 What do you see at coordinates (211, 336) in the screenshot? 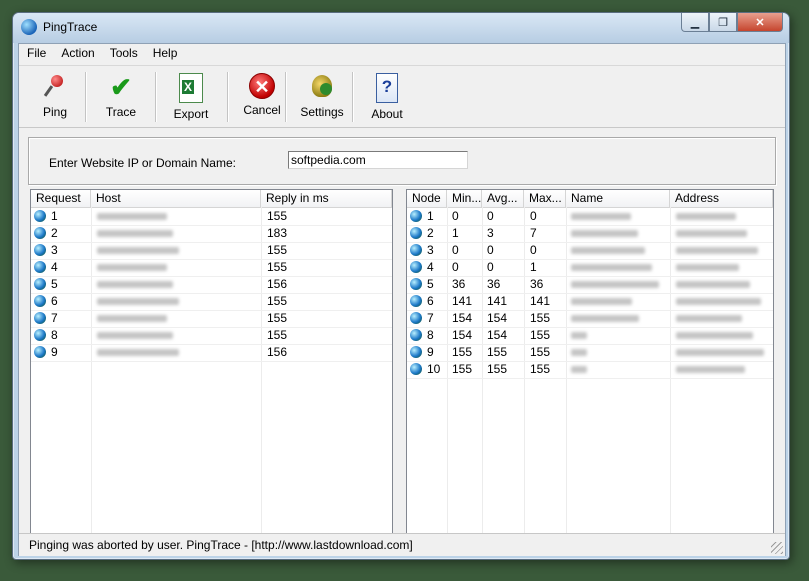
I see `ping-table-row: 8 155` at bounding box center [211, 336].